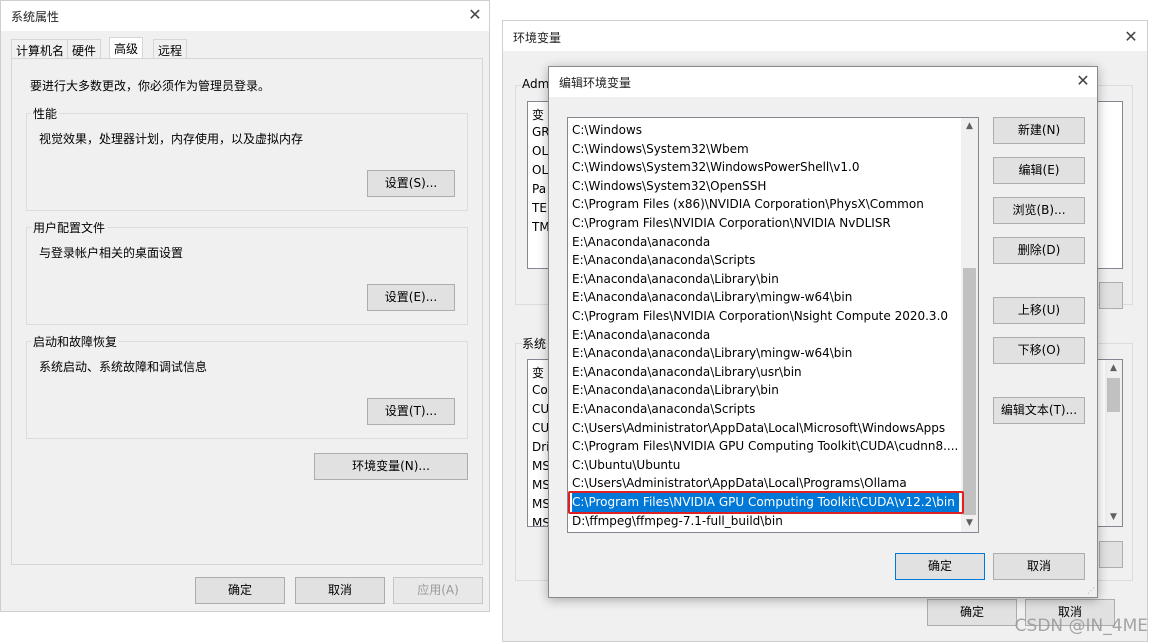 The height and width of the screenshot is (642, 1154). Describe the element at coordinates (539, 189) in the screenshot. I see `list-item: Pa` at that location.